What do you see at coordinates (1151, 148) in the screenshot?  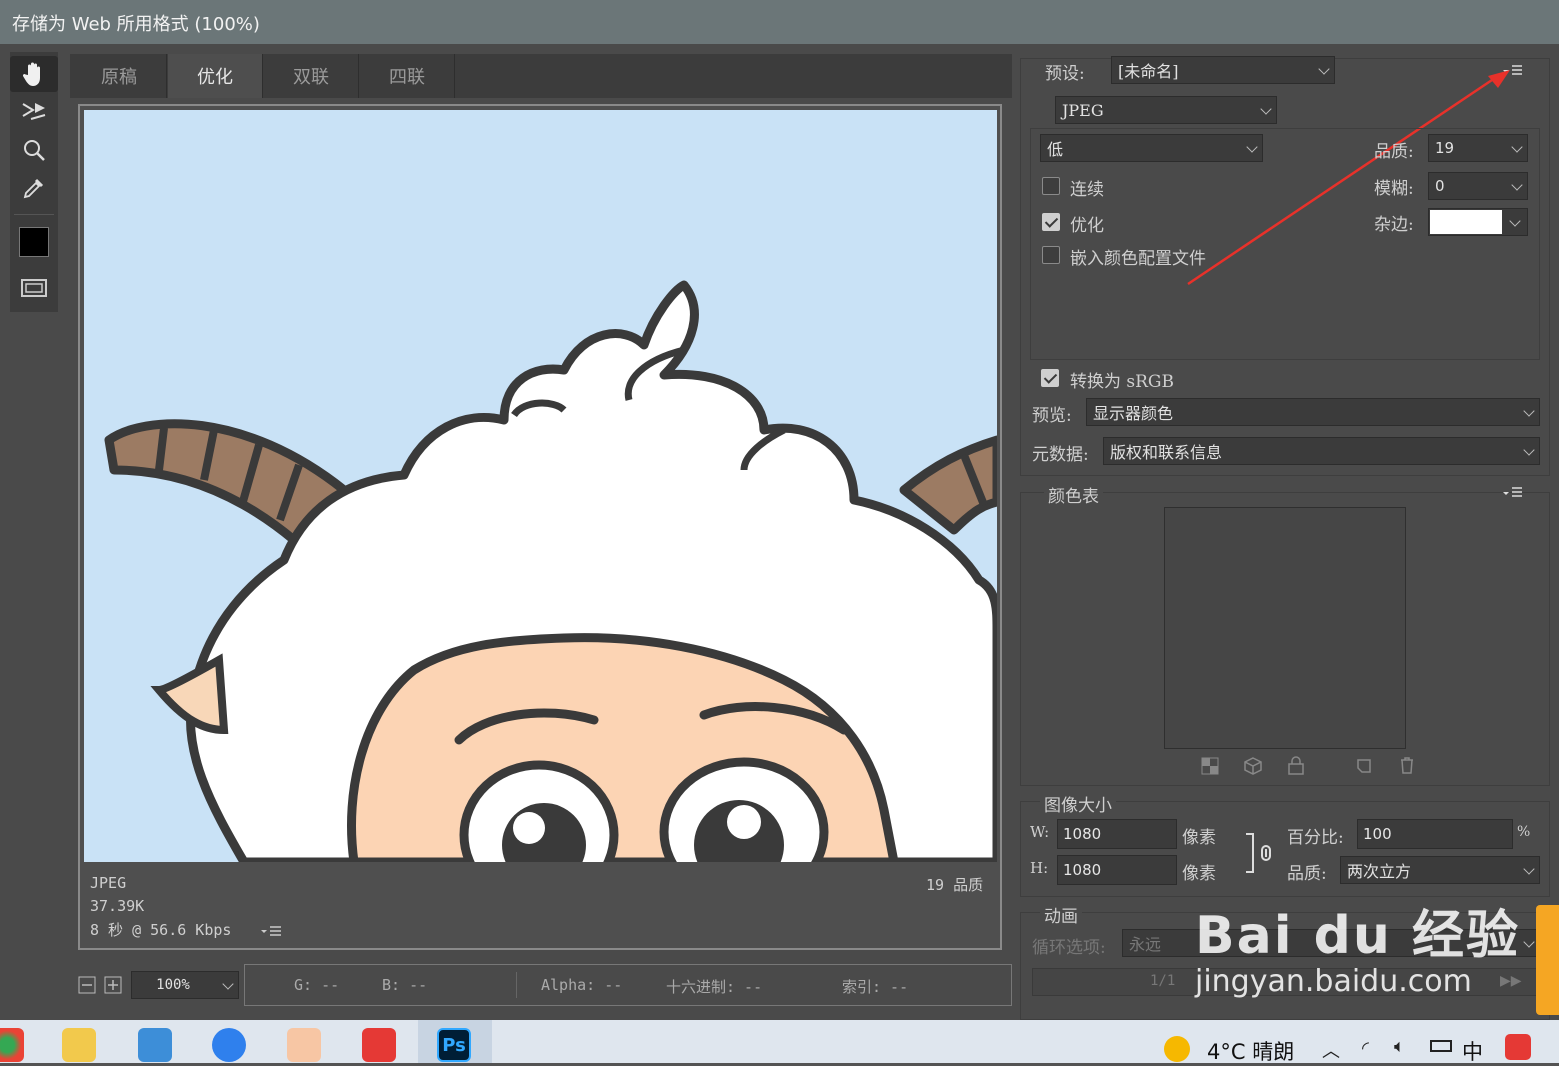 I see `quality-level-select: 低` at bounding box center [1151, 148].